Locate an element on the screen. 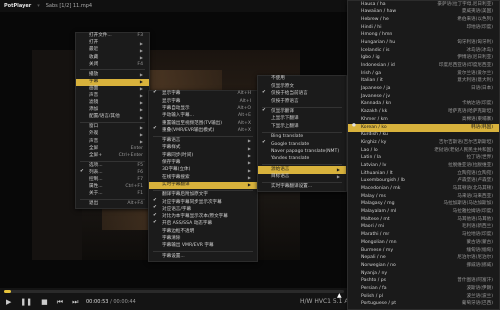  menu-item: Italian / it 意大利语(意大利) is located at coordinates (423, 82).